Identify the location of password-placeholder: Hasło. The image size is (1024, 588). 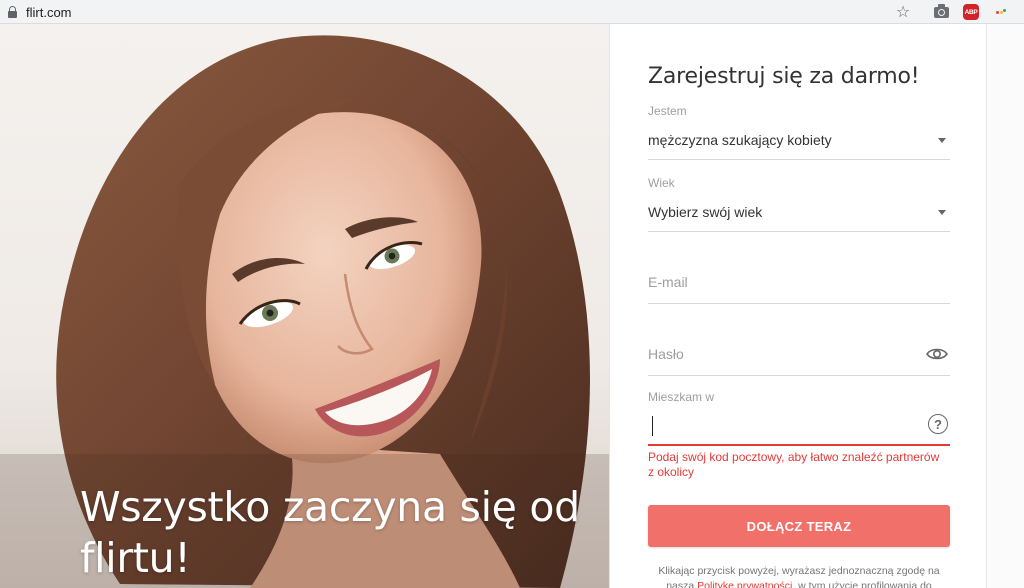
(666, 354).